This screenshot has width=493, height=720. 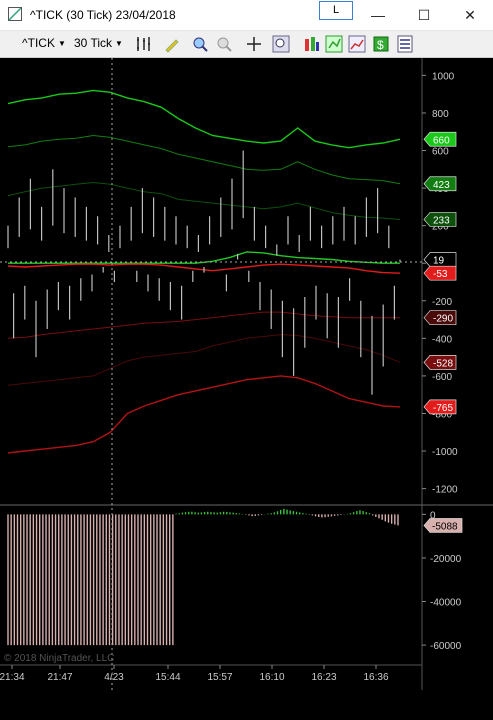 I want to click on price-axis-label: 1000, so click(x=443, y=76).